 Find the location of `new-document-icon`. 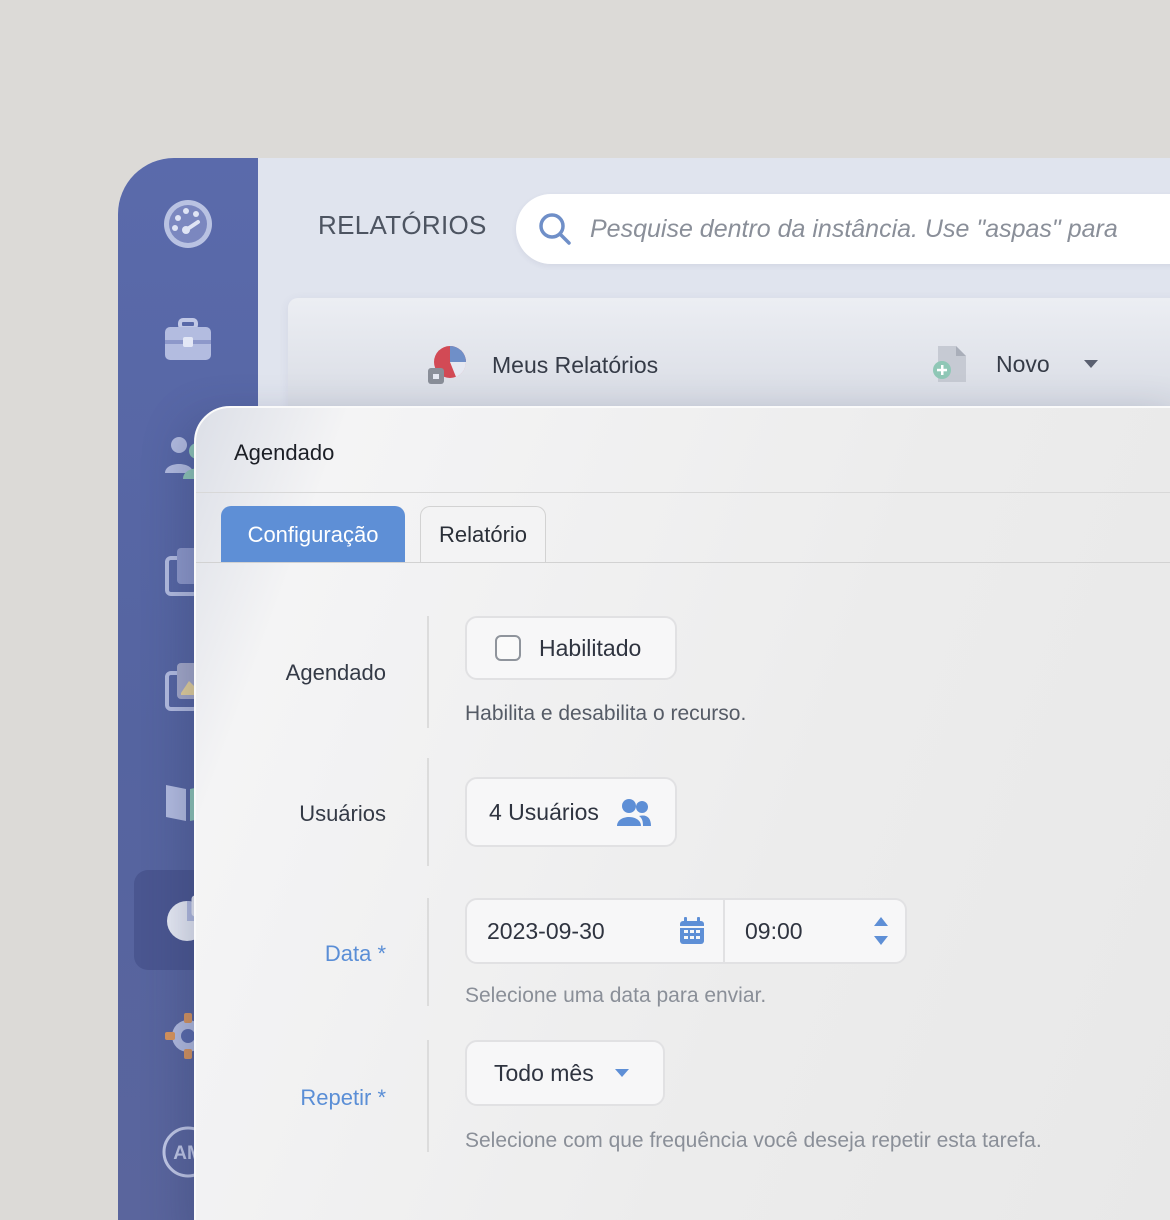

new-document-icon is located at coordinates (949, 364).